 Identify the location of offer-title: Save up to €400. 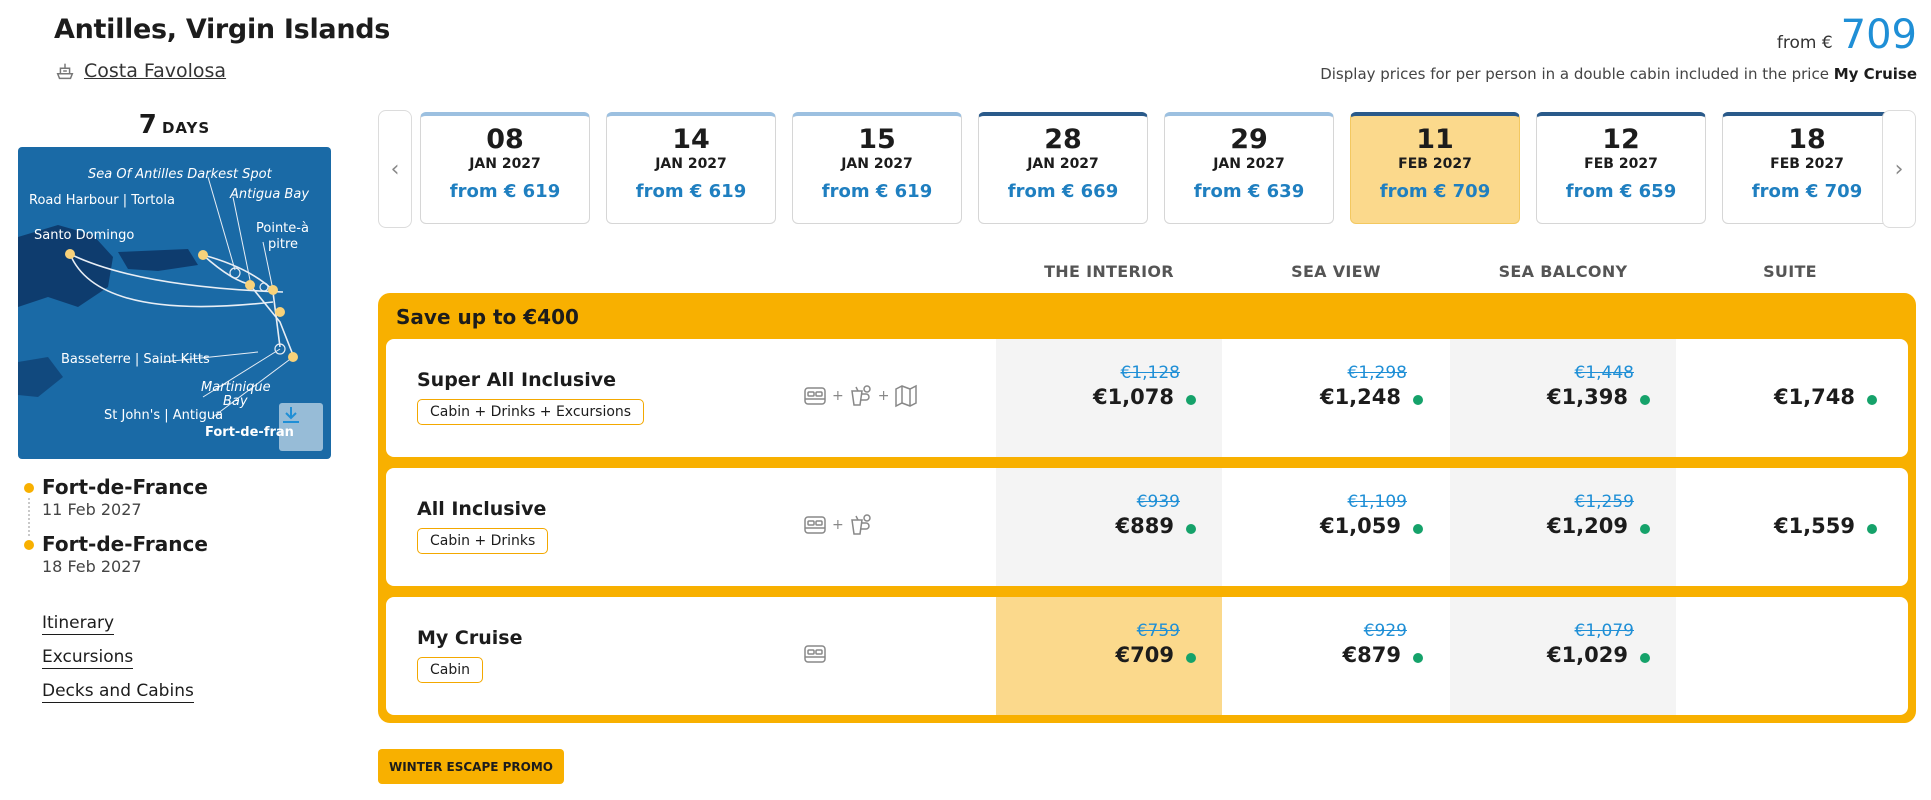
(487, 317).